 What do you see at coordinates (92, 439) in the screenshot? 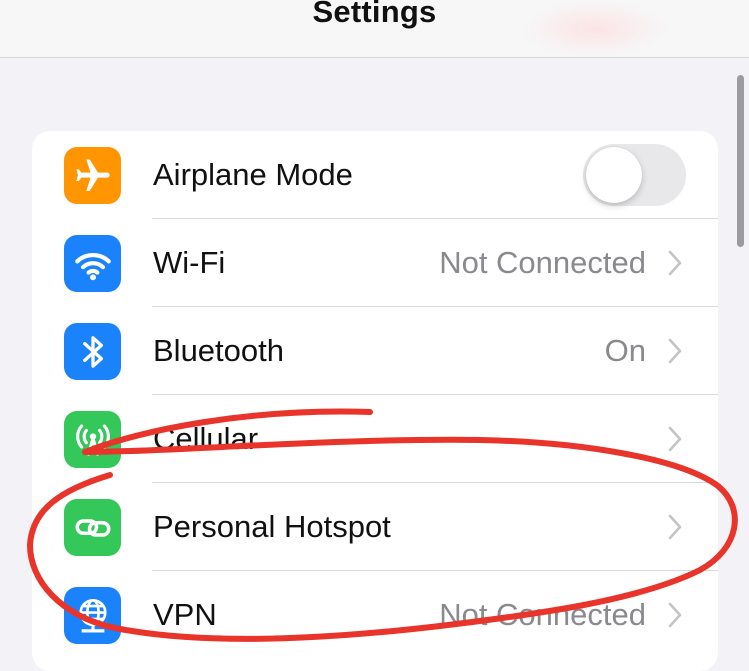
I see `cellular-antenna-icon` at bounding box center [92, 439].